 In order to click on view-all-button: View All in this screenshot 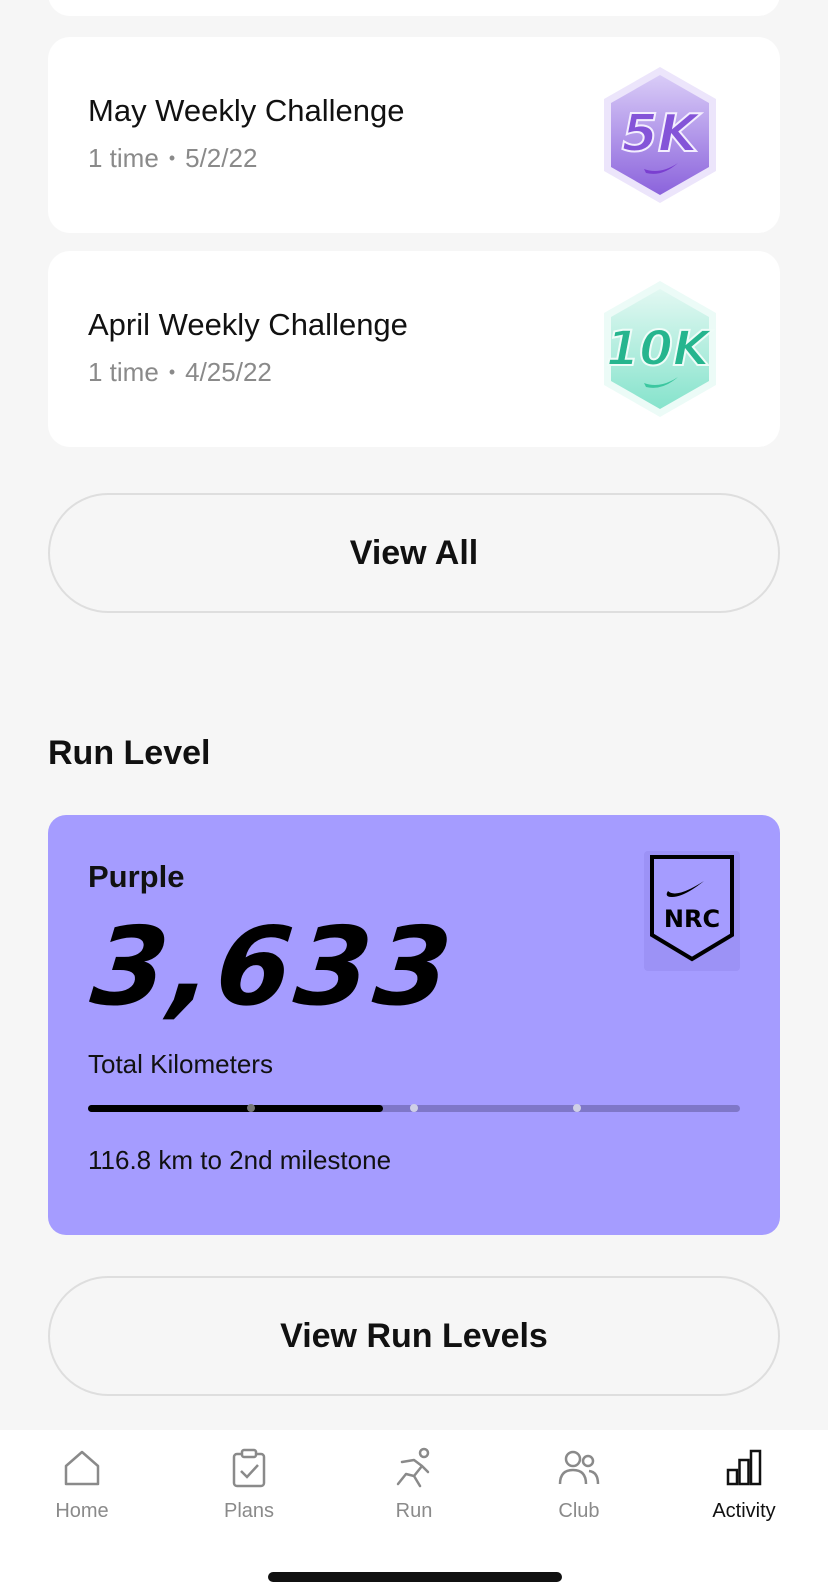, I will do `click(414, 553)`.